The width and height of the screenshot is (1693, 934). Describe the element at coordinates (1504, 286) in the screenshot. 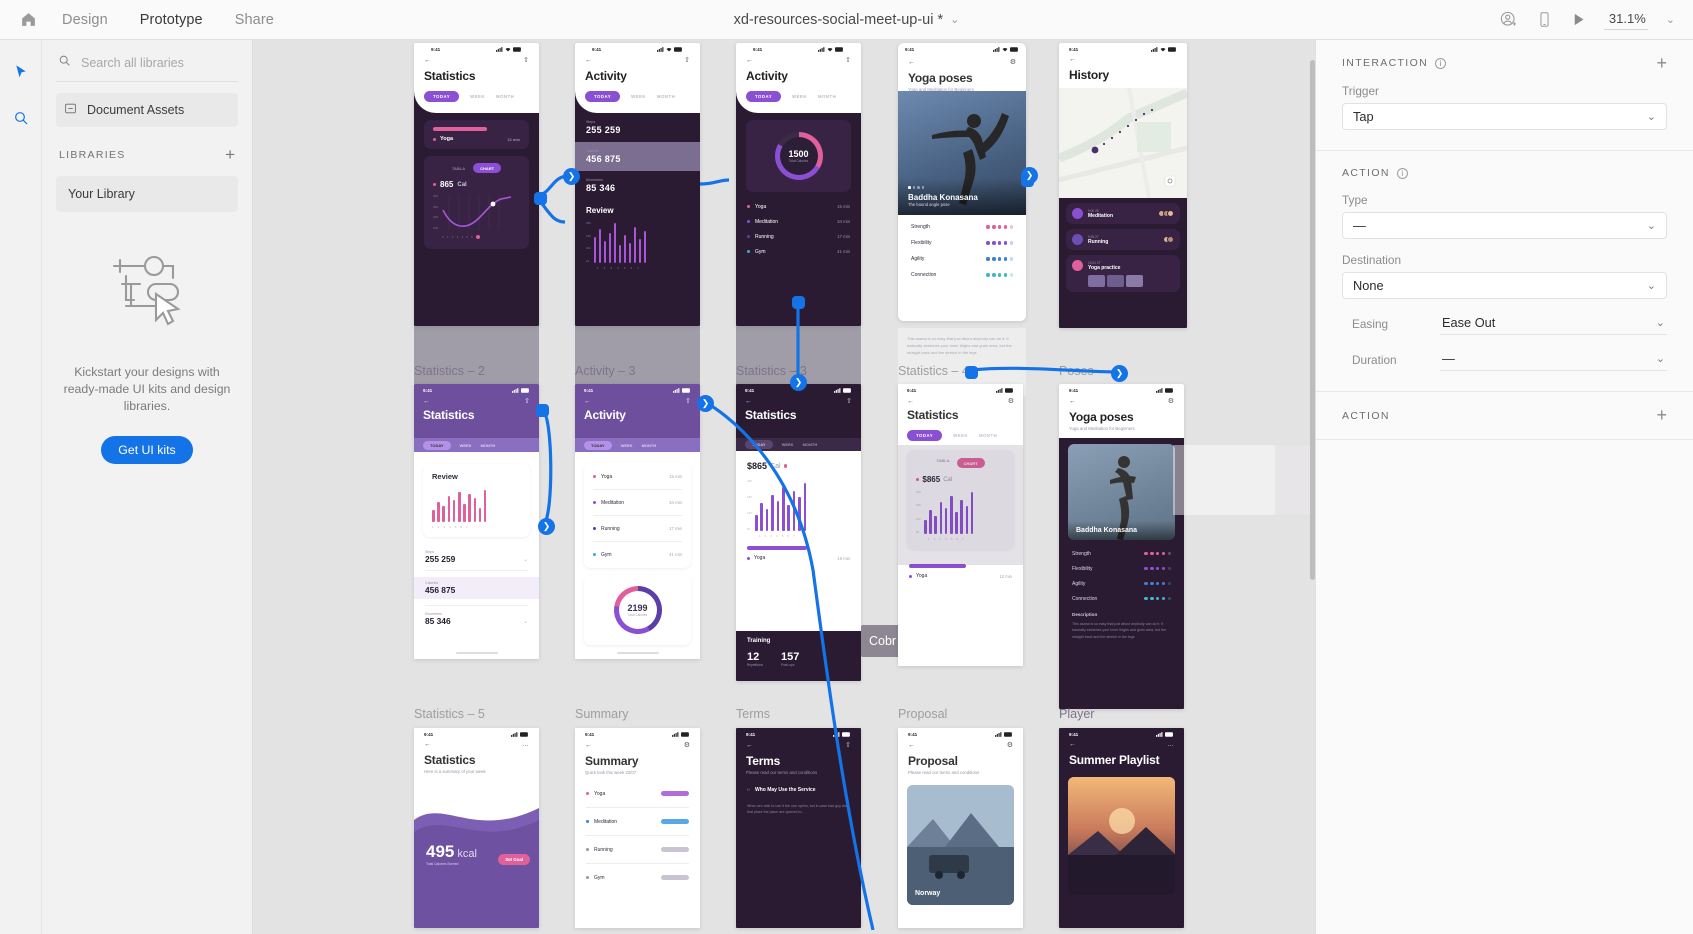

I see `destination-select: None ⌄` at that location.